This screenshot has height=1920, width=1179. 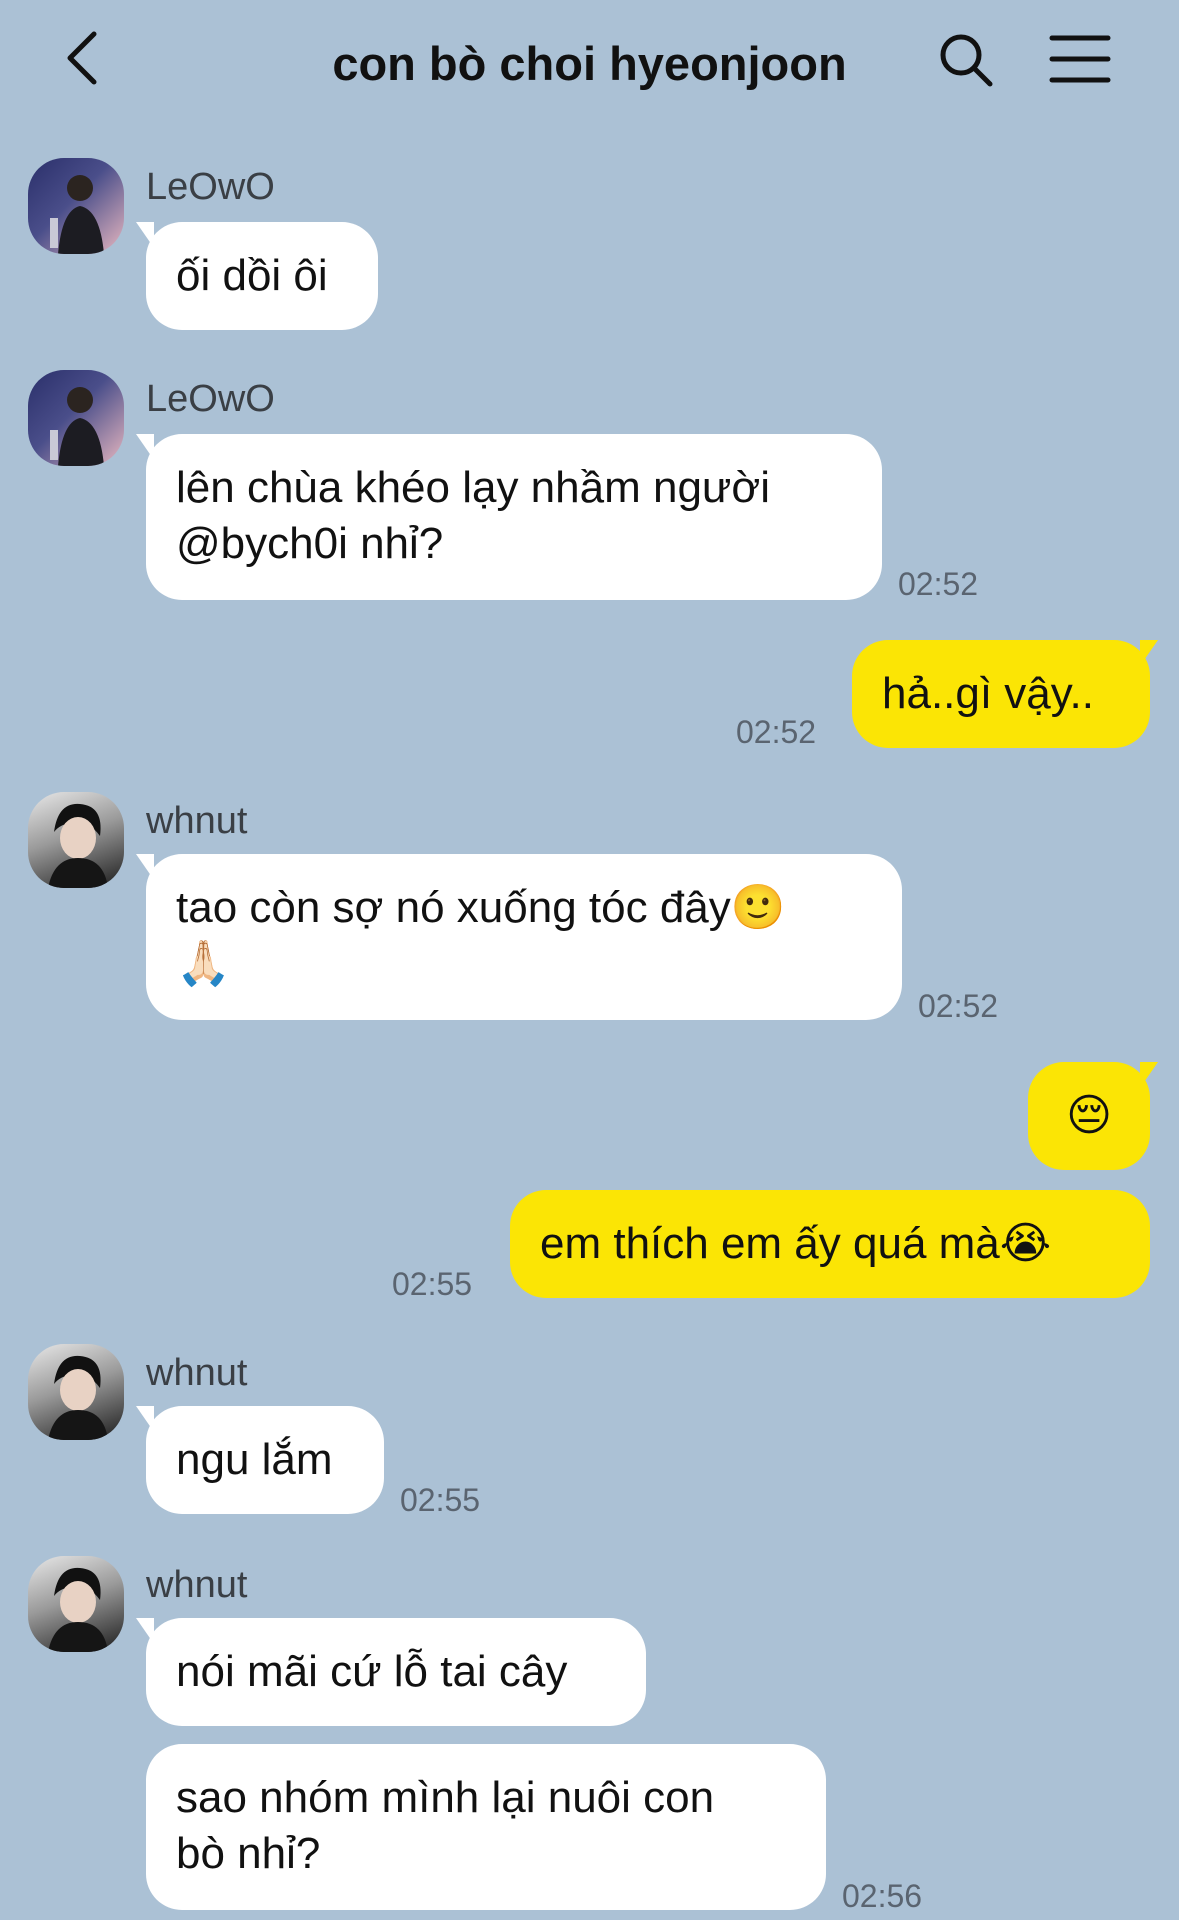 I want to click on chat-title: con bò choi hyeonjoon, so click(x=589, y=63).